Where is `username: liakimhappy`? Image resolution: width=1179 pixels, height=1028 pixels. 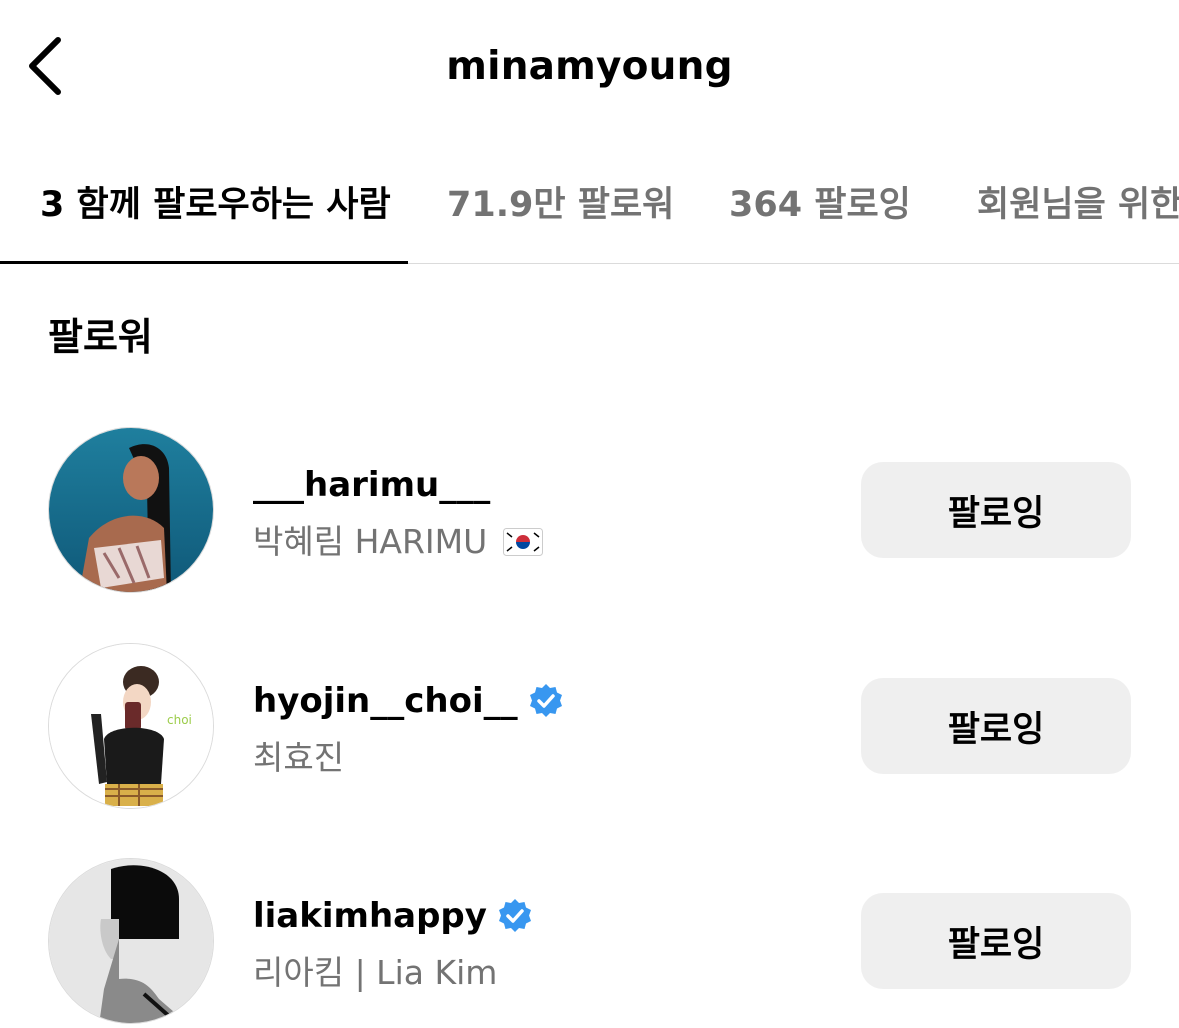
username: liakimhappy is located at coordinates (393, 916).